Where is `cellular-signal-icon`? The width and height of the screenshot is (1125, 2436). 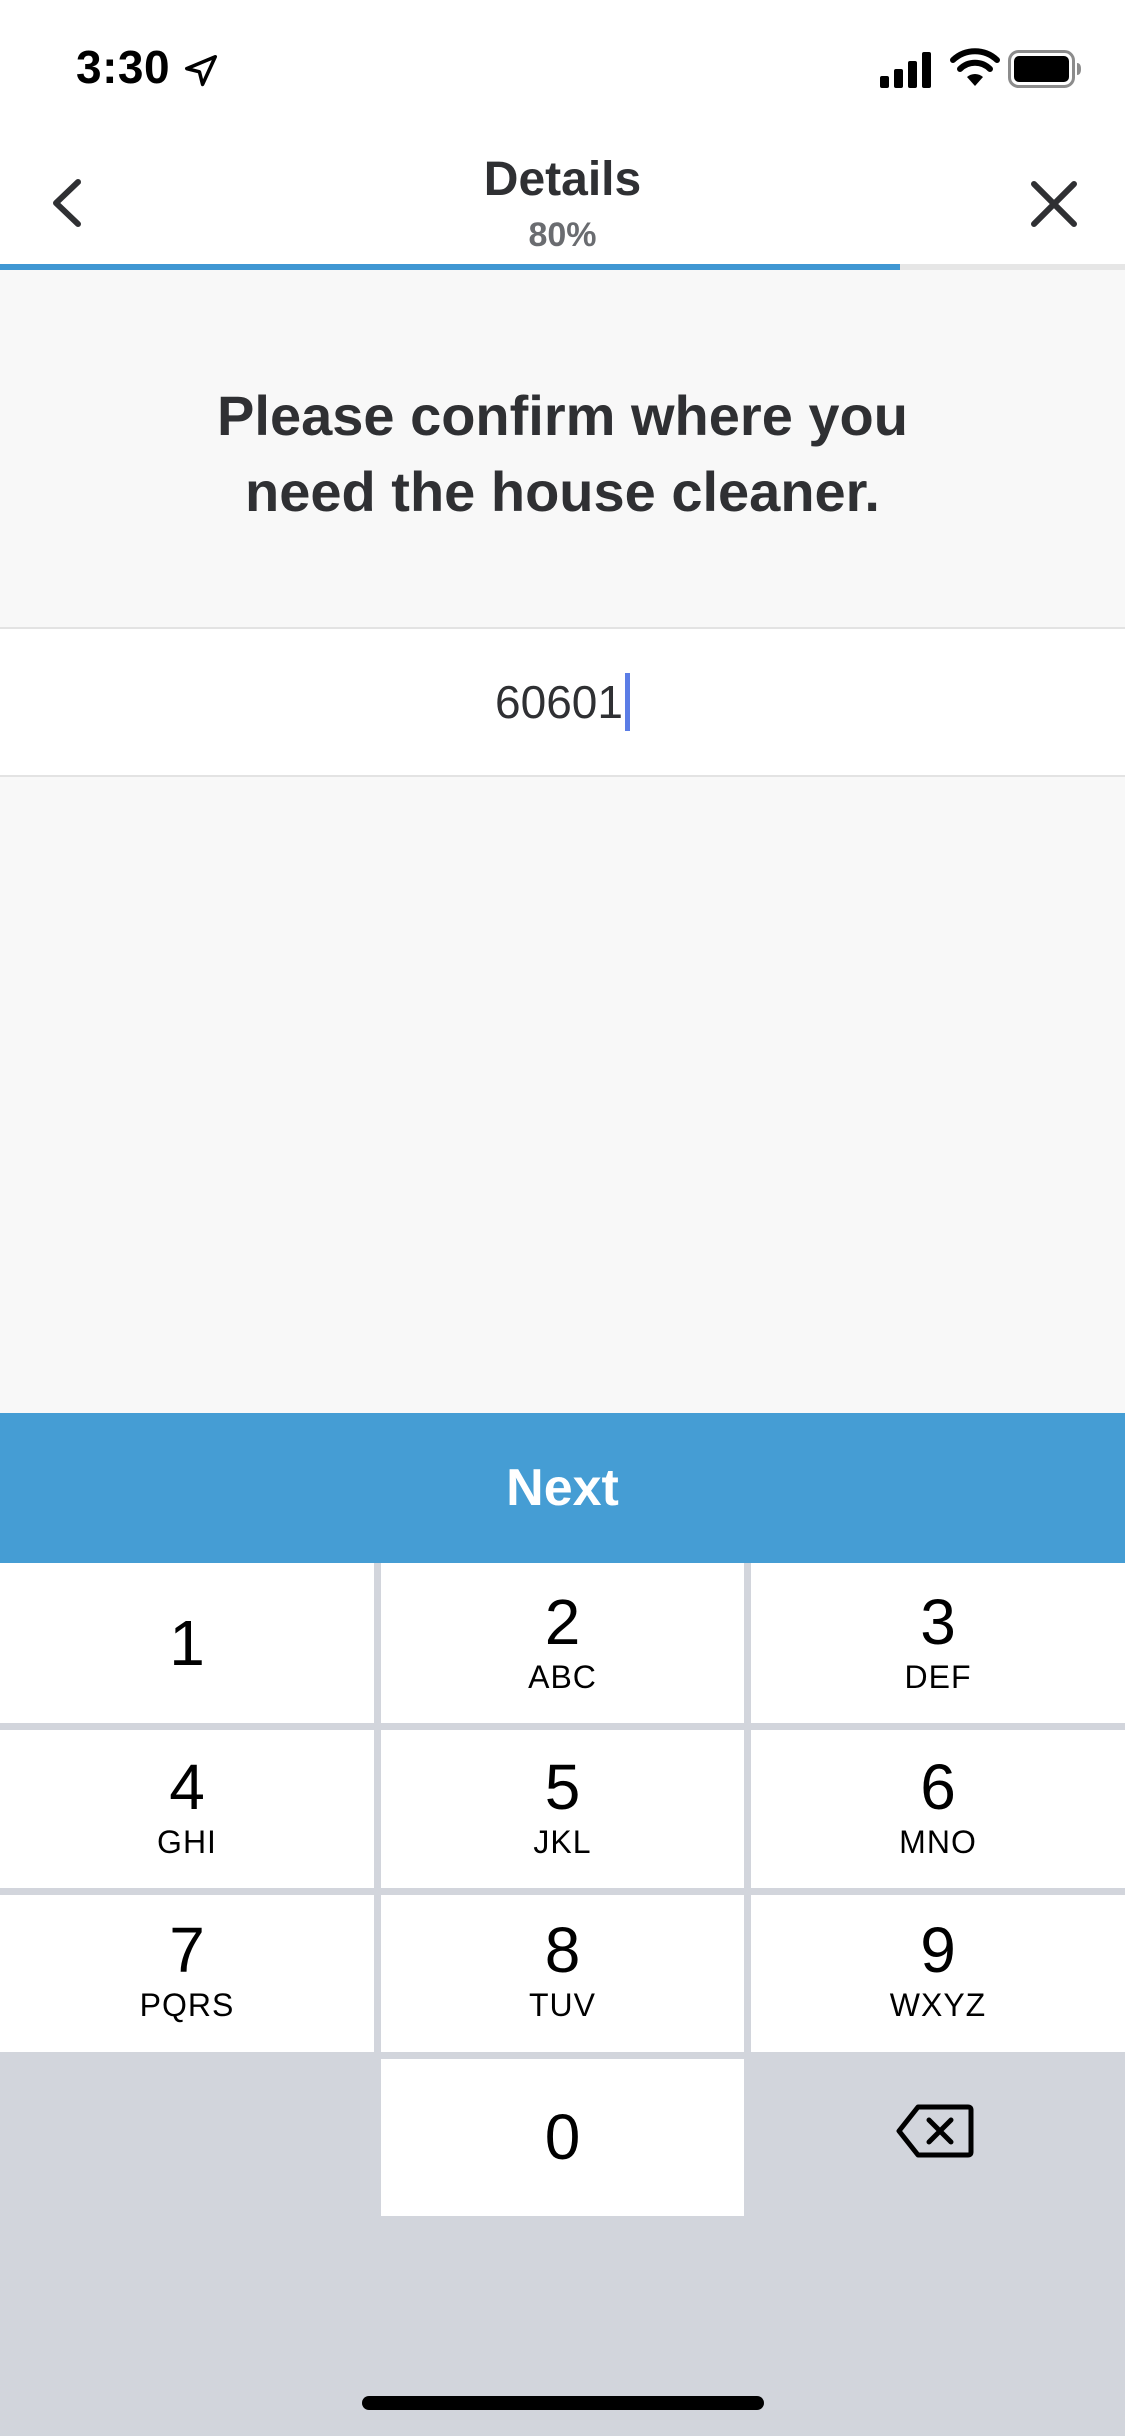
cellular-signal-icon is located at coordinates (905, 70).